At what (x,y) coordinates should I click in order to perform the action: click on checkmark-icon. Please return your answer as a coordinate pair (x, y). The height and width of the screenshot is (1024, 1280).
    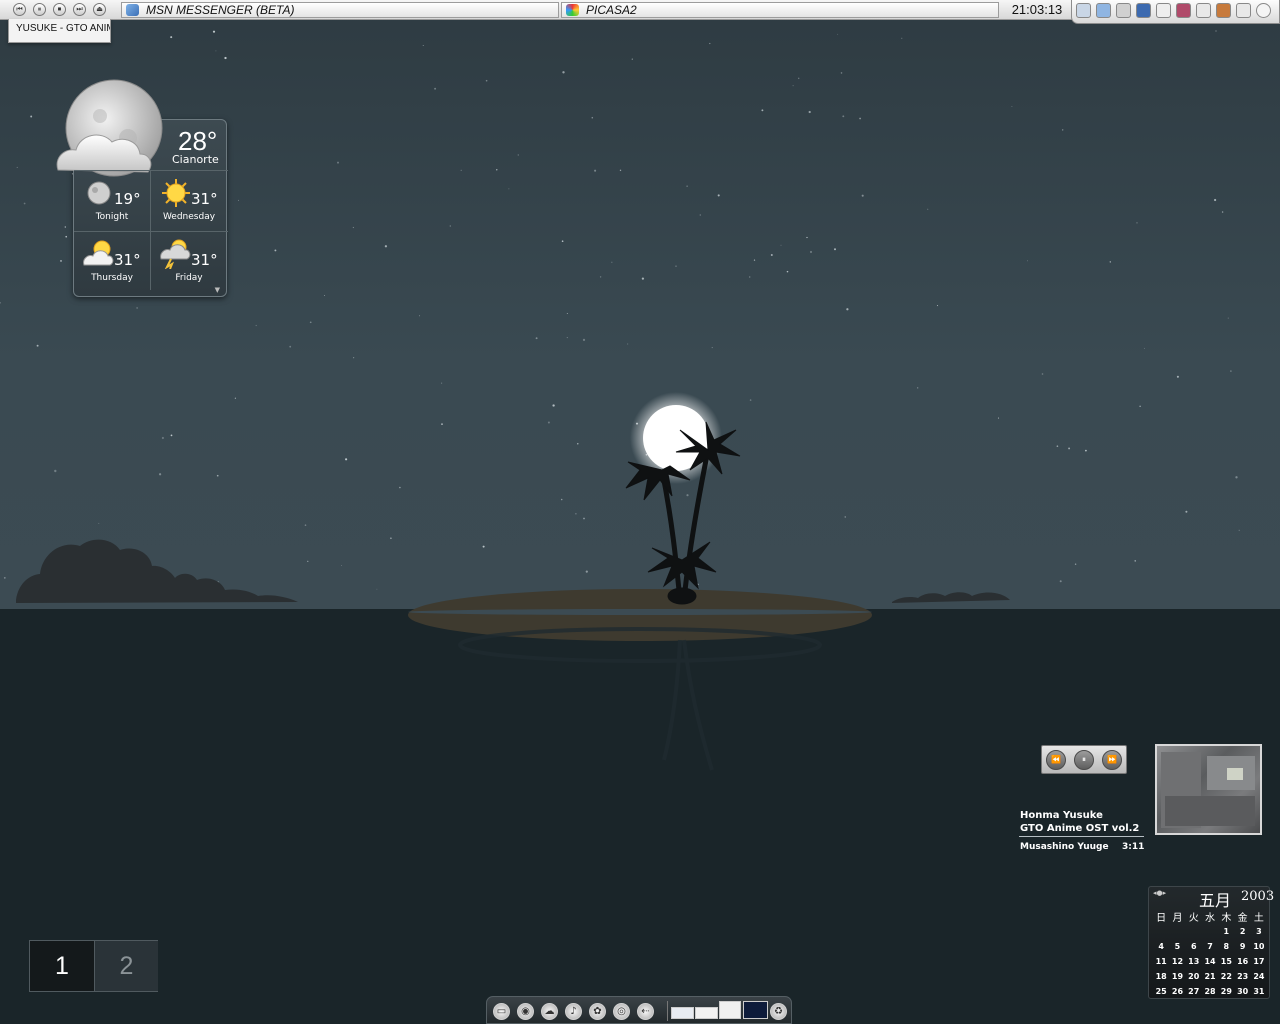
    Looking at the image, I should click on (1203, 10).